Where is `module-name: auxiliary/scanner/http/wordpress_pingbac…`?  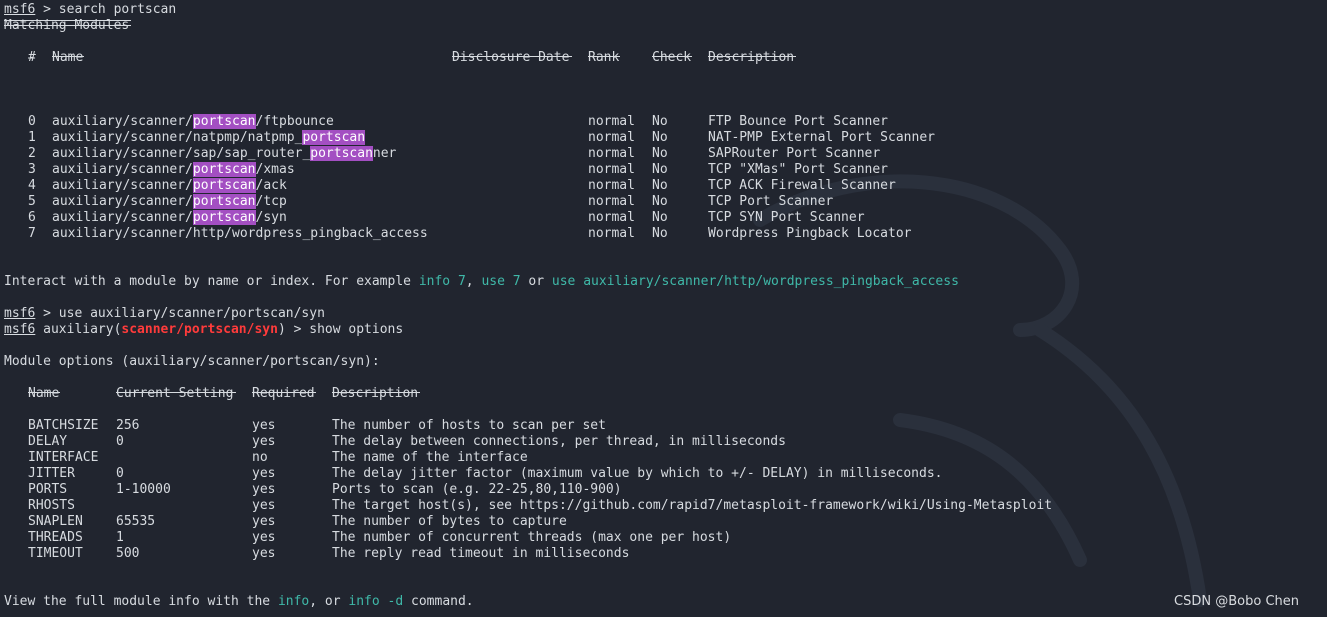 module-name: auxiliary/scanner/http/wordpress_pingbac… is located at coordinates (240, 233).